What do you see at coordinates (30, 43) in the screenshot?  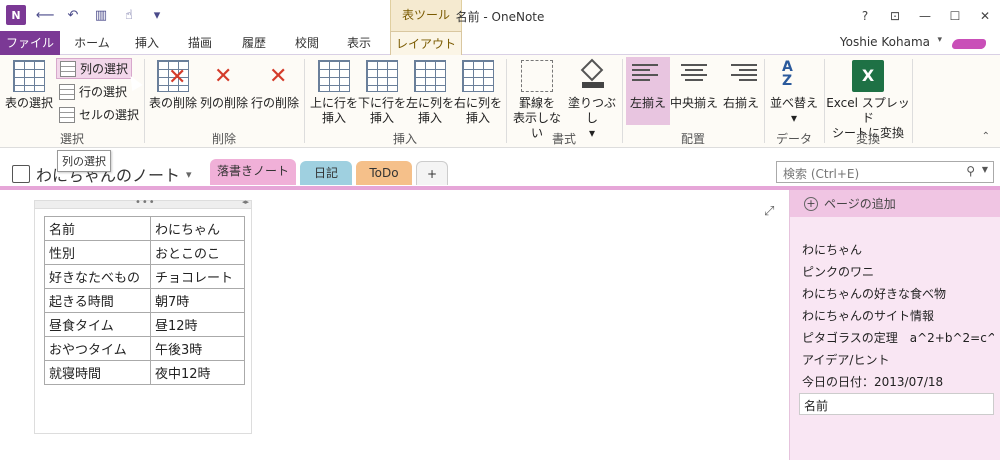 I see `tab-file: ファイル` at bounding box center [30, 43].